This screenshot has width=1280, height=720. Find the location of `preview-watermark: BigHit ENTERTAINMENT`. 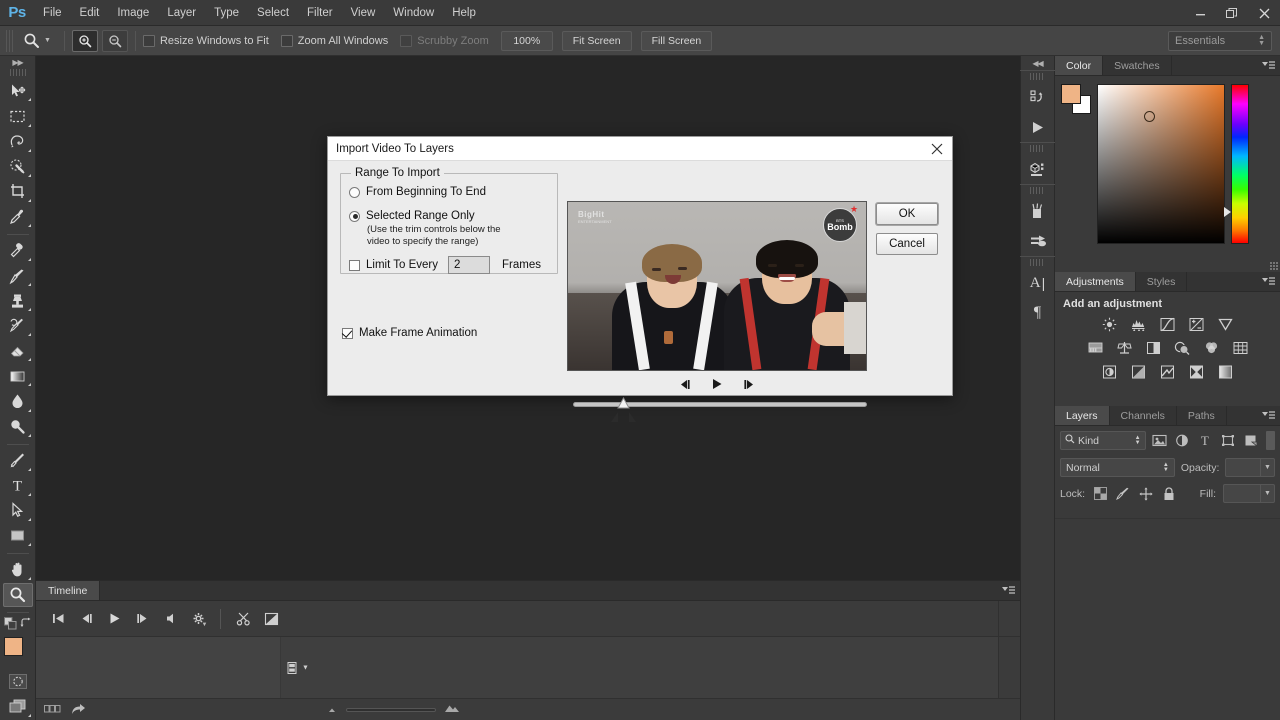

preview-watermark: BigHit ENTERTAINMENT is located at coordinates (595, 217).